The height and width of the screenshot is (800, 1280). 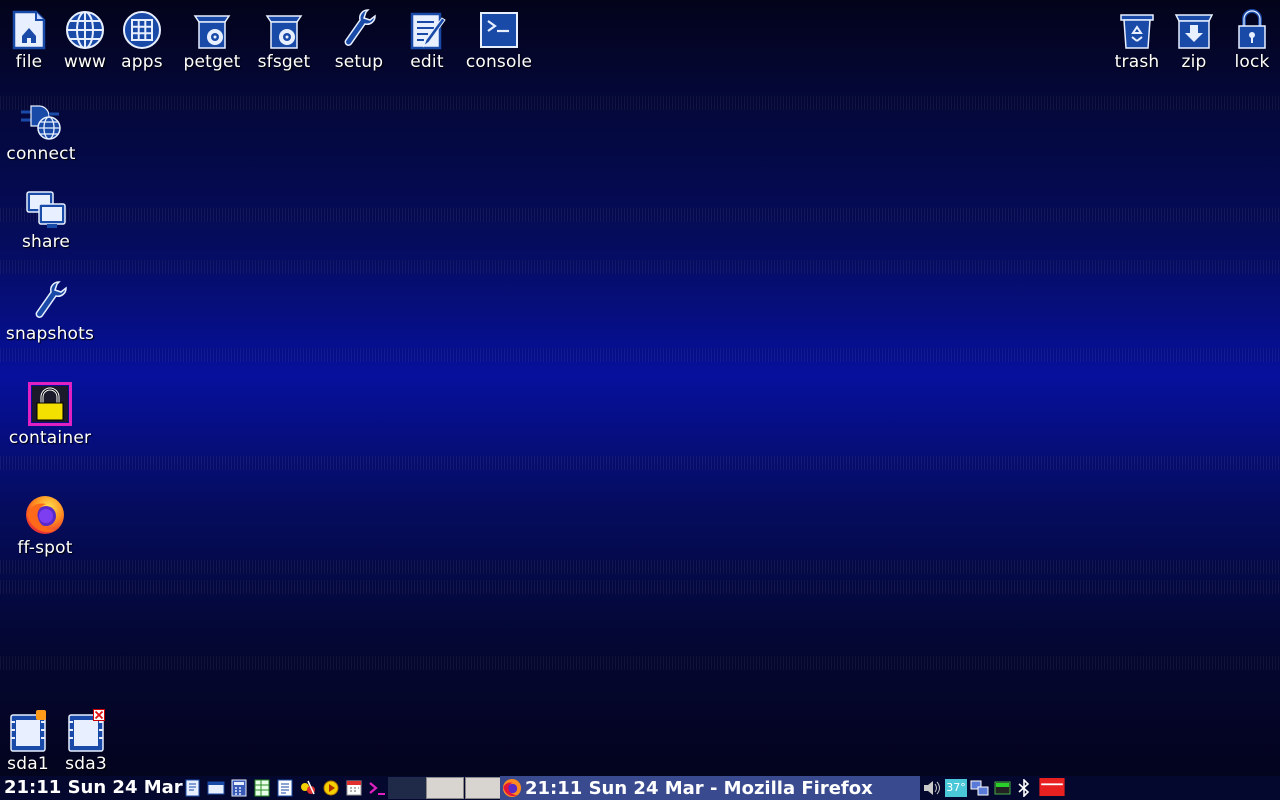 I want to click on power-icon, so click(x=1052, y=787).